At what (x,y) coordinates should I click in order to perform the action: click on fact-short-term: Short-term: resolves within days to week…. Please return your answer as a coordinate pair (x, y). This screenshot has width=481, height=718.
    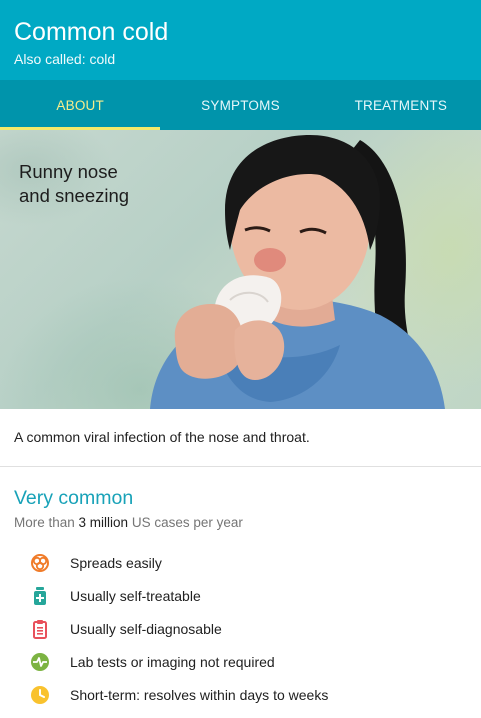
    Looking at the image, I should click on (240, 694).